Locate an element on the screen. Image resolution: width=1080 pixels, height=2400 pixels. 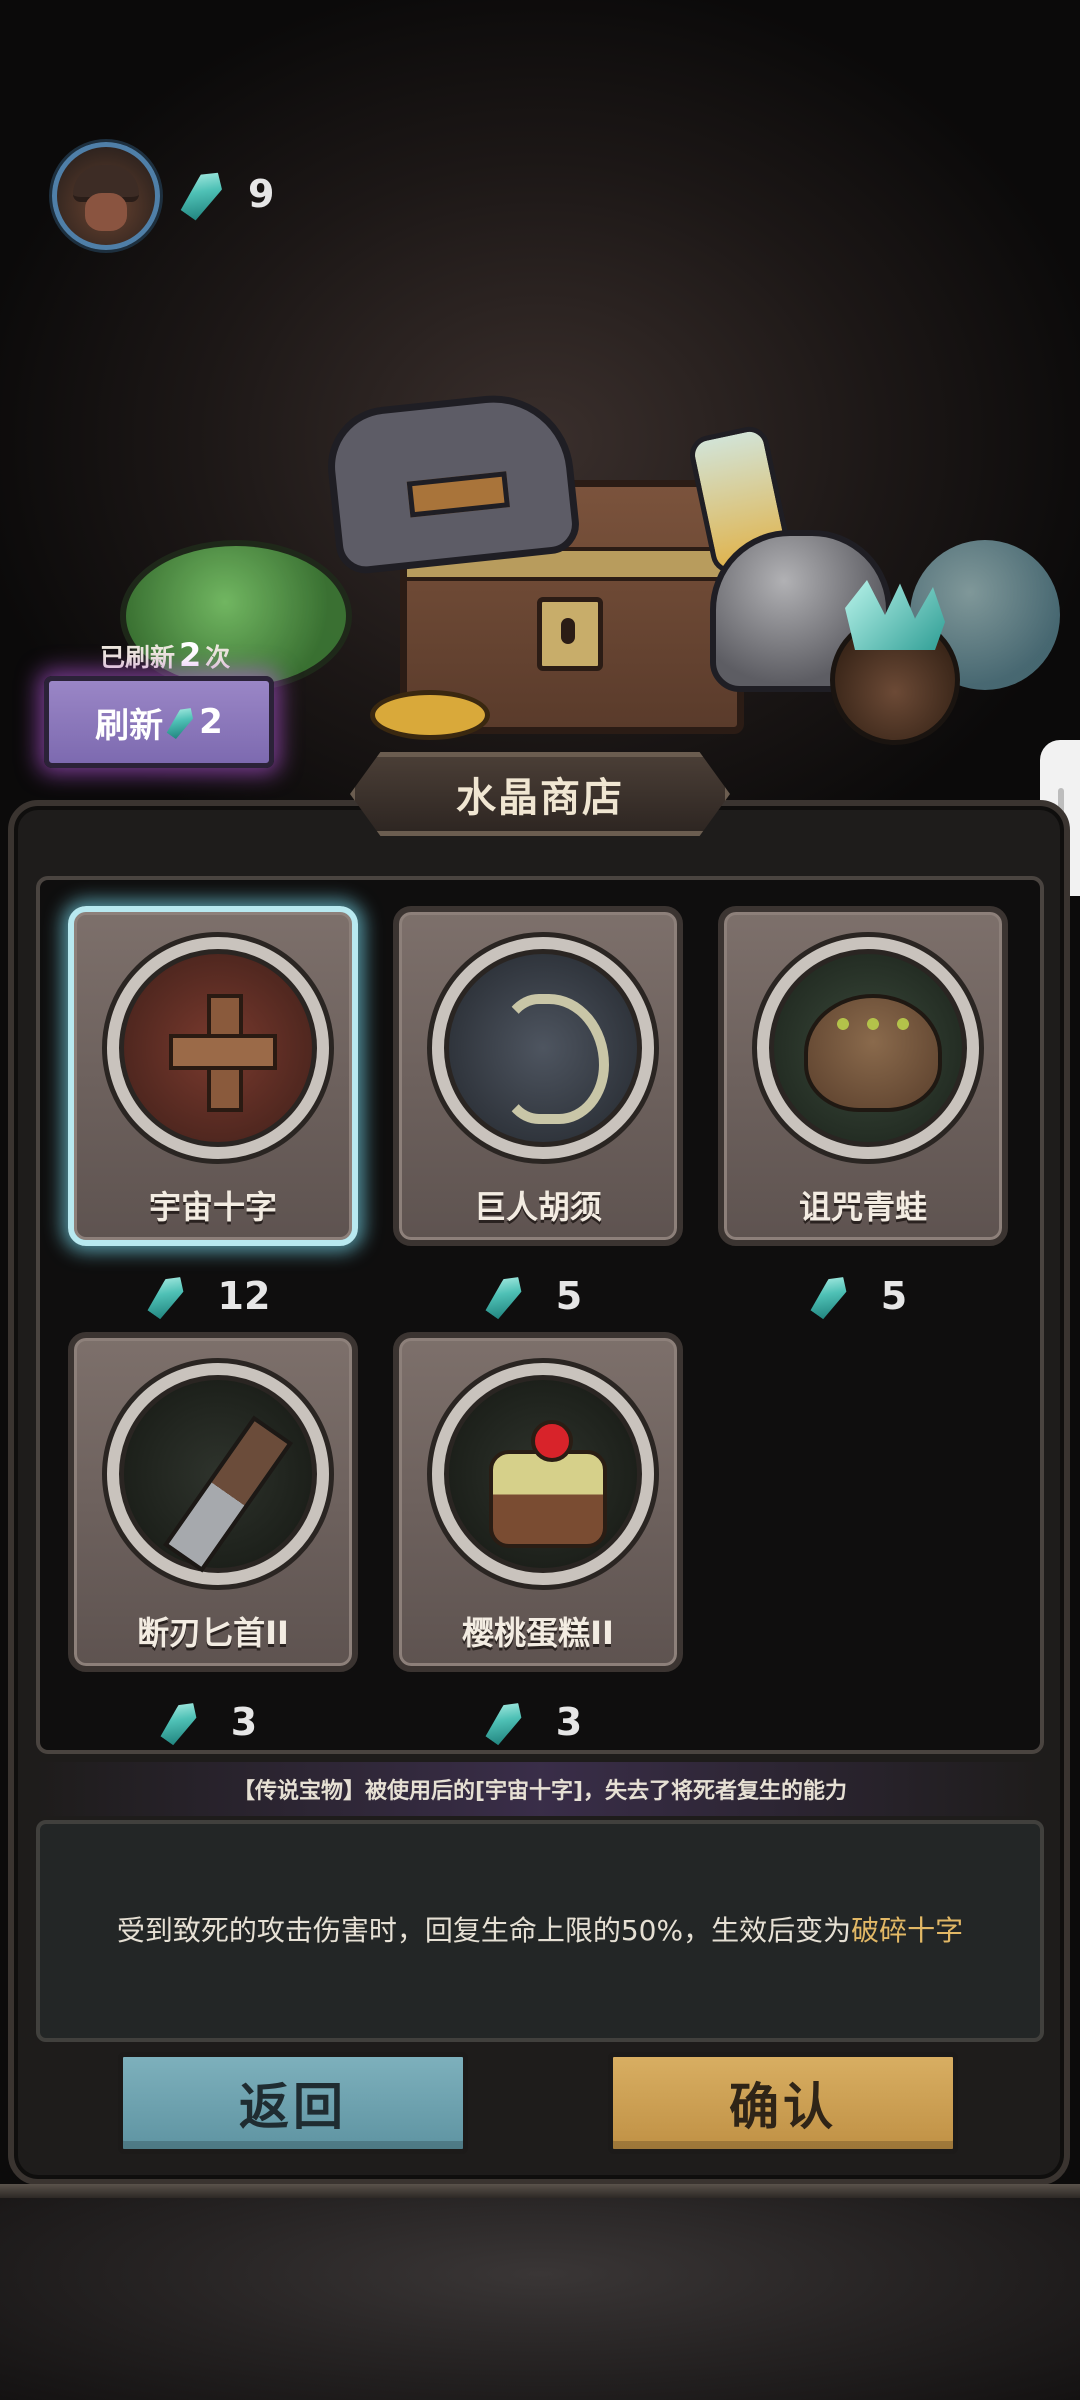
wizard-hat-icon is located at coordinates (452, 482).